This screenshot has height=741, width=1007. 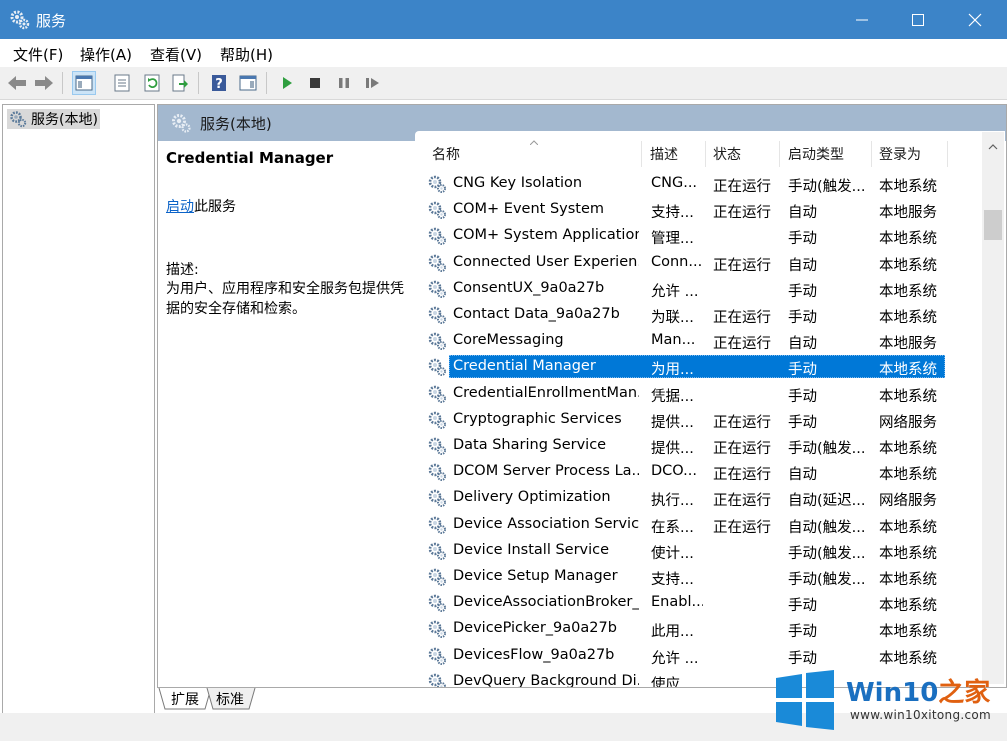 I want to click on maximize-icon, so click(x=918, y=19).